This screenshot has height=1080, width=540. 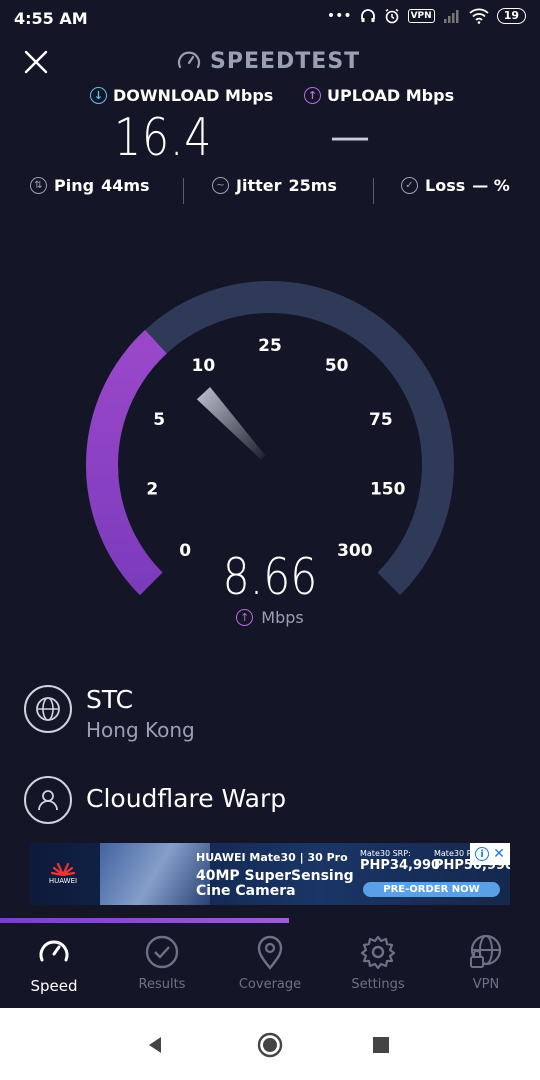 I want to click on download-arrow-icon: ↓, so click(x=98, y=95).